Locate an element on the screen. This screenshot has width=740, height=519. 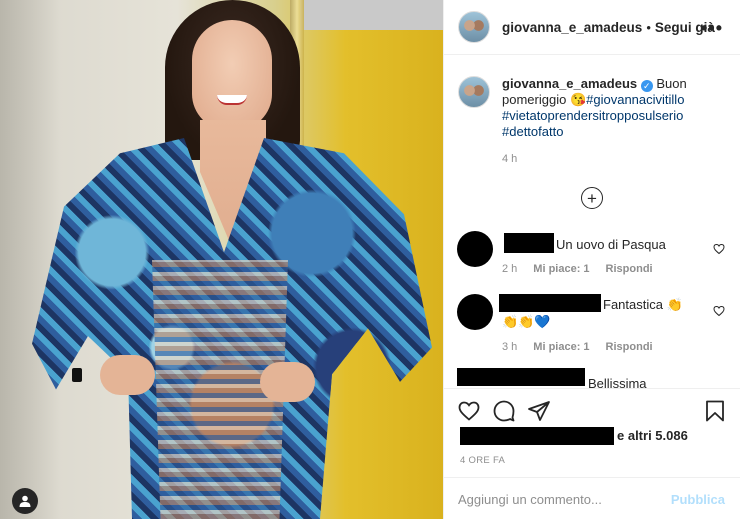
comment-meta: 2 h Mi piace: 1 Rispondi is located at coordinates (577, 269).